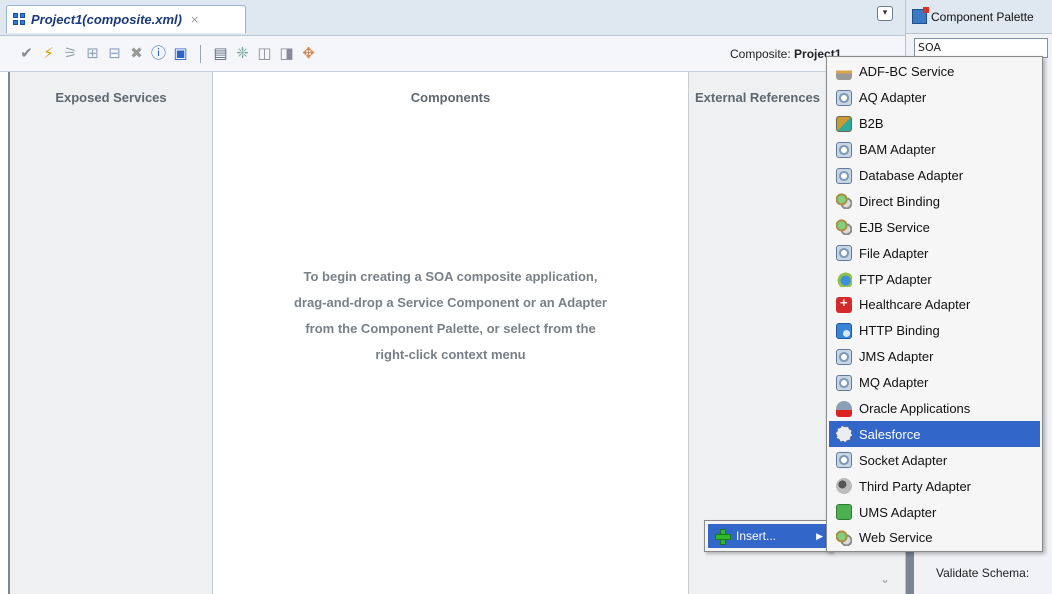 This screenshot has height=594, width=1052. What do you see at coordinates (894, 383) in the screenshot?
I see `menu-item-label: MQ Adapter` at bounding box center [894, 383].